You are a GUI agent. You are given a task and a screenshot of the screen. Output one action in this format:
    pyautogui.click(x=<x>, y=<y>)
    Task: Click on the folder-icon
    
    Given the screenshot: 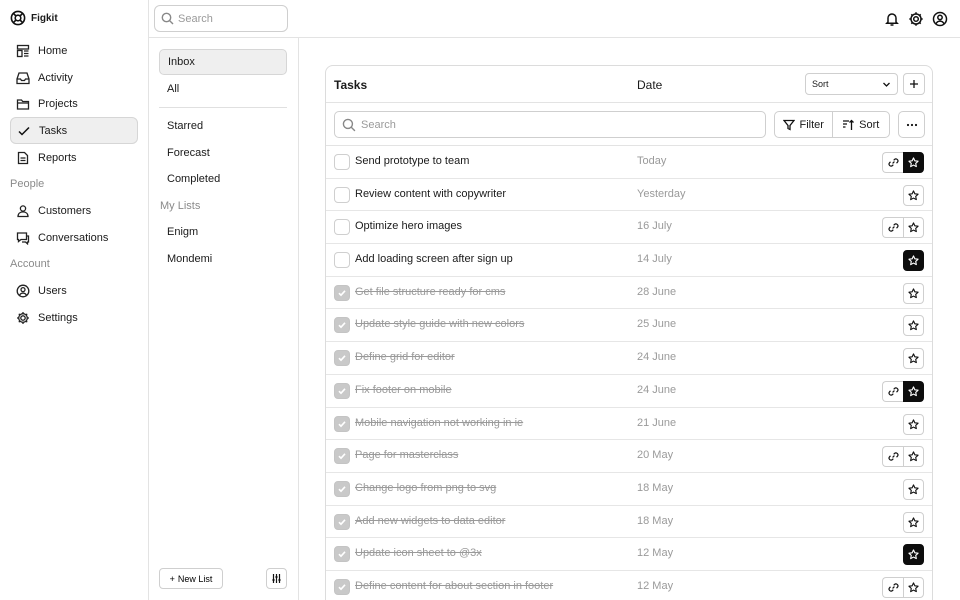 What is the action you would take?
    pyautogui.click(x=23, y=104)
    